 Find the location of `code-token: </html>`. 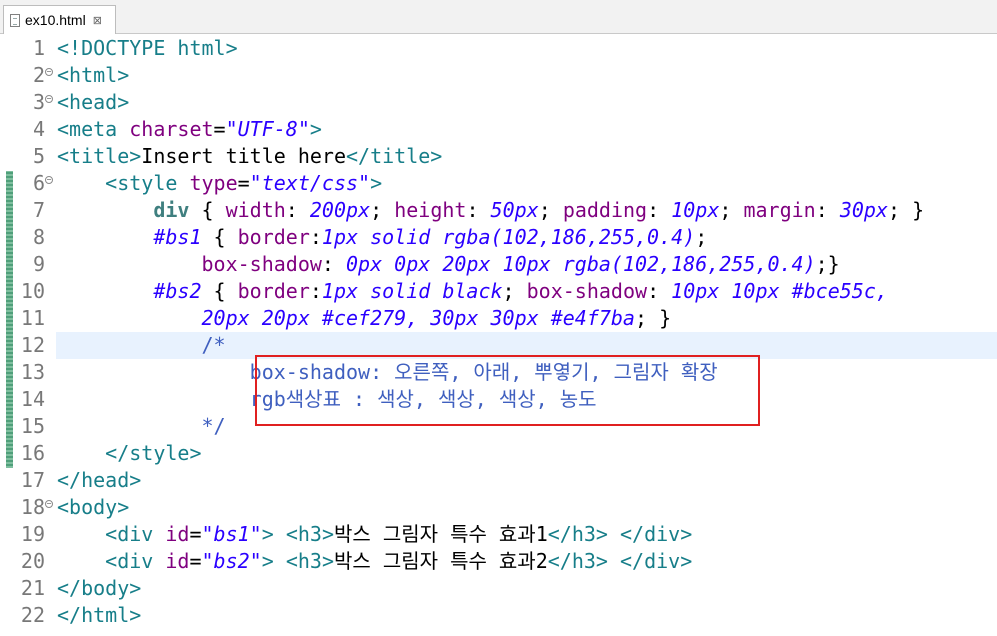

code-token: </html> is located at coordinates (99, 615).